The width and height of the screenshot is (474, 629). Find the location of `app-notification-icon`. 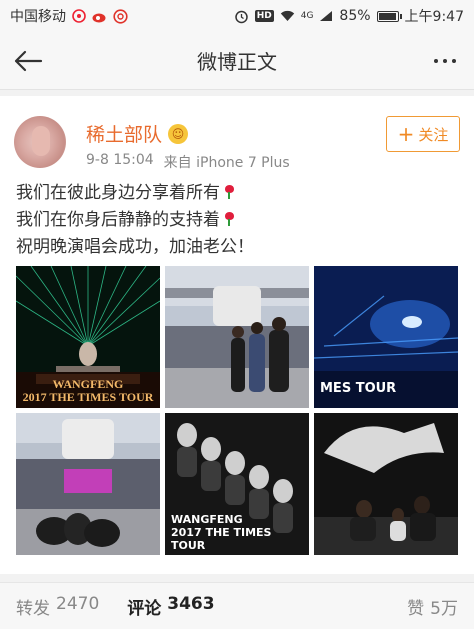

app-notification-icon is located at coordinates (79, 16).